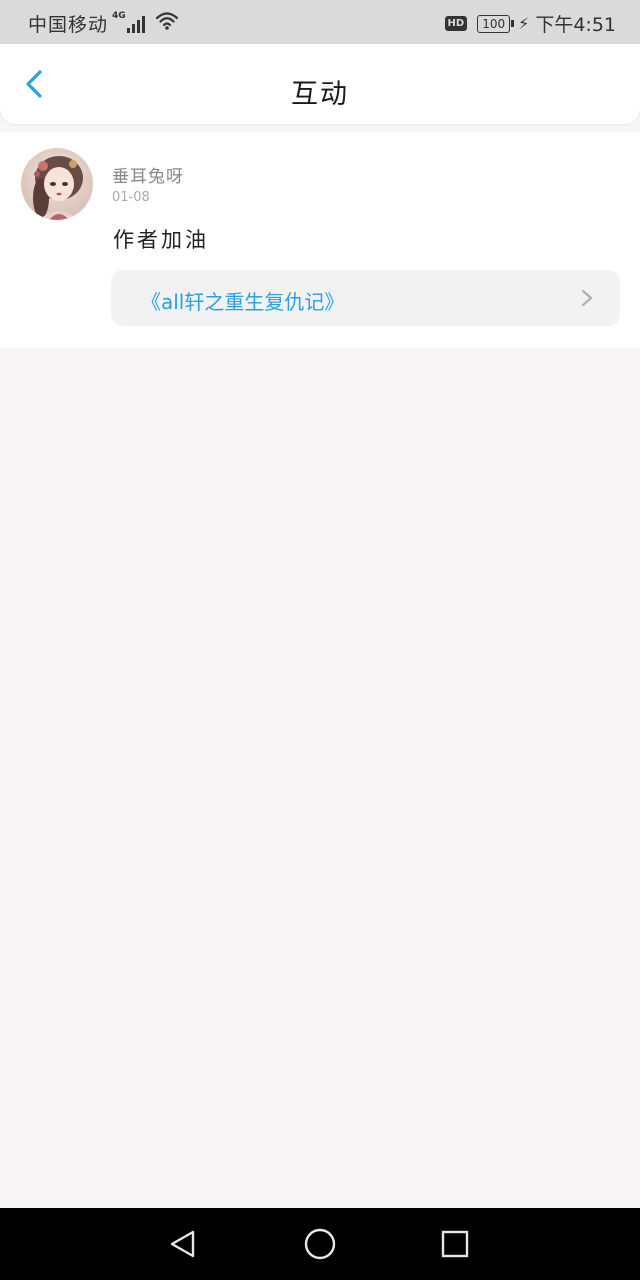  Describe the element at coordinates (136, 24) in the screenshot. I see `signal-icon` at that location.